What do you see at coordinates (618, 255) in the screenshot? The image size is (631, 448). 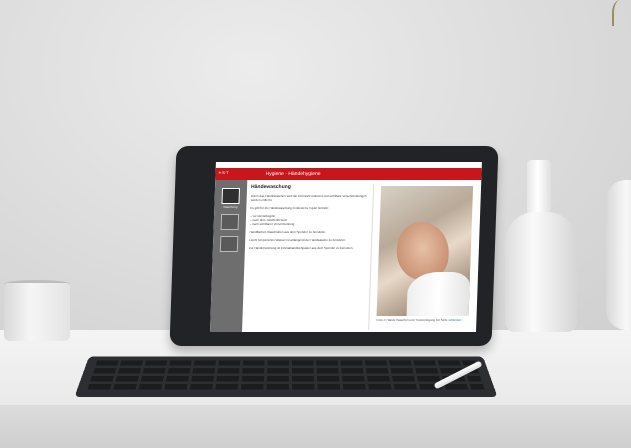 I see `second-vase` at bounding box center [618, 255].